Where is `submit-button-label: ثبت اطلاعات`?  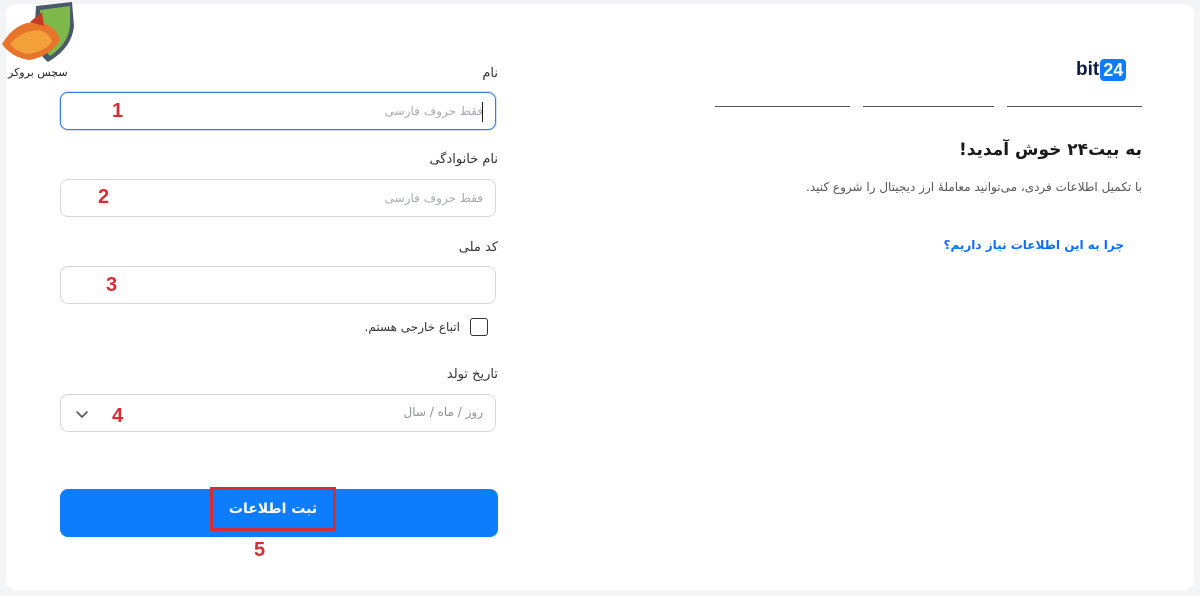
submit-button-label: ثبت اطلاعات is located at coordinates (273, 509).